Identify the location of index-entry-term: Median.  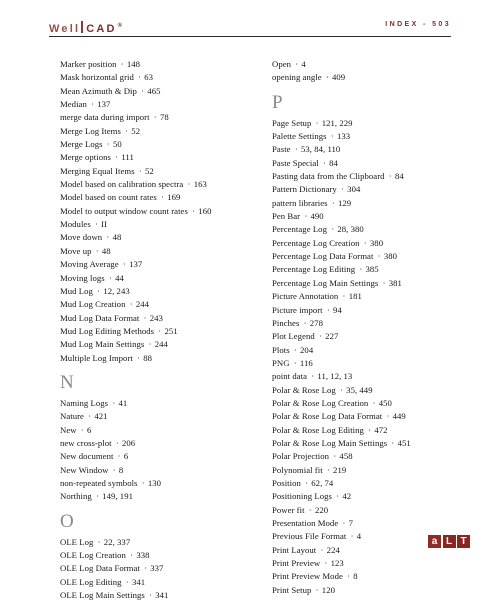
(73, 104).